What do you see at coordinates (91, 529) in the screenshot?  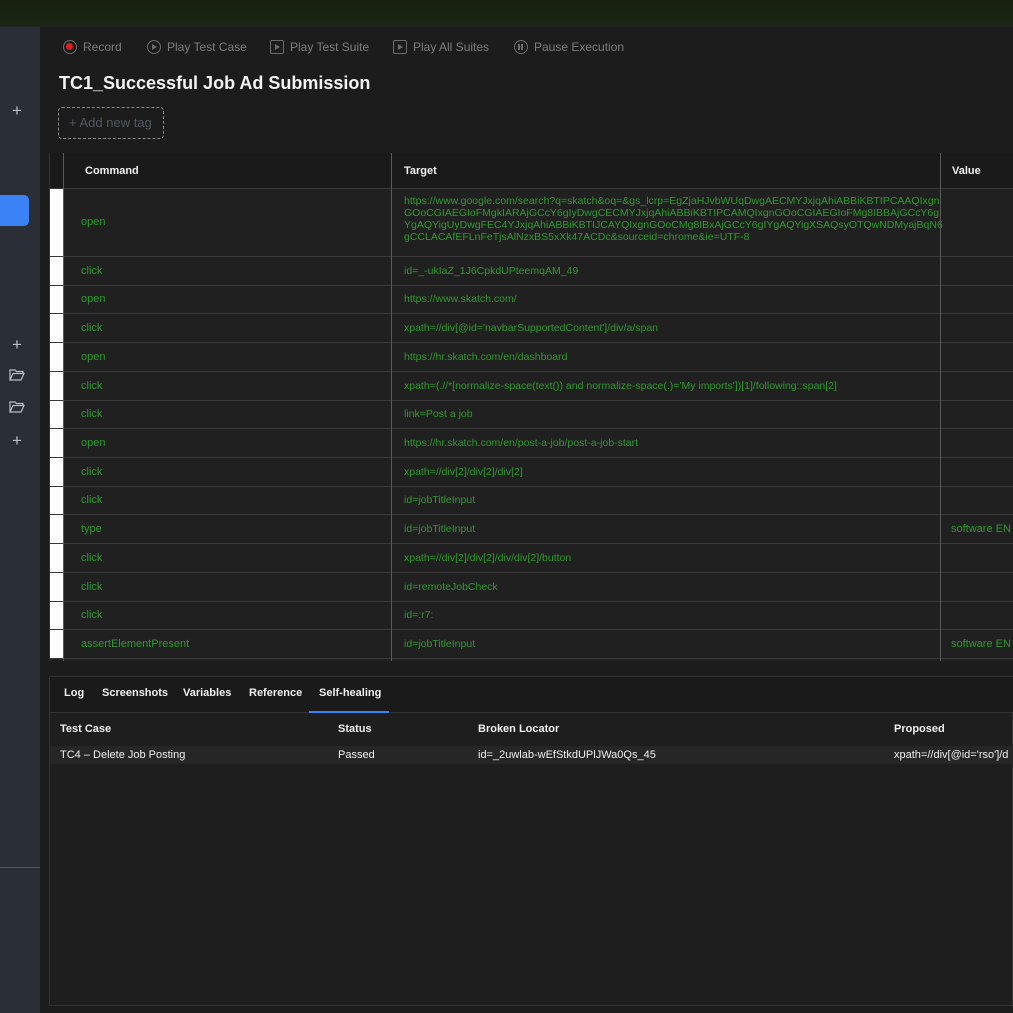 I see `command-cell: type` at bounding box center [91, 529].